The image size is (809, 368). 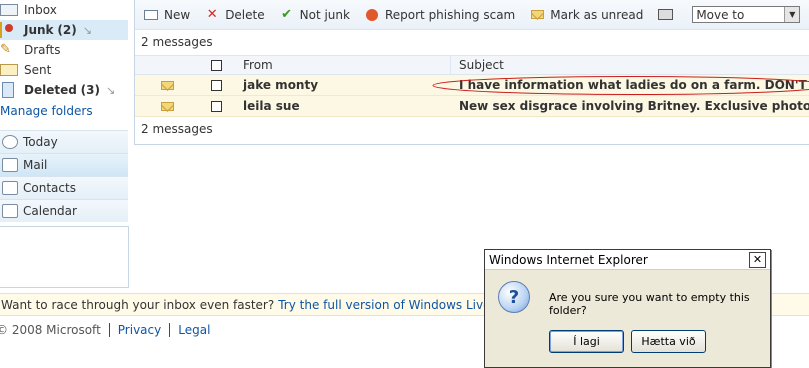 I want to click on folder-label: Junk, so click(x=39, y=30).